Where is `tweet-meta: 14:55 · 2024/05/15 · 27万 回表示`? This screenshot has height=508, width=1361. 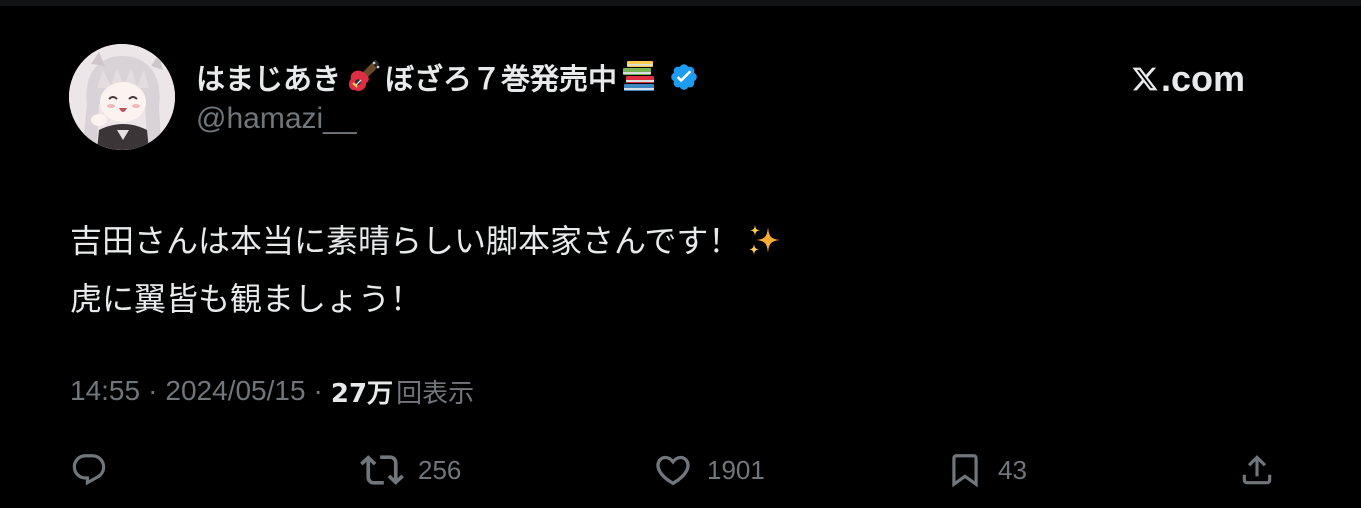 tweet-meta: 14:55 · 2024/05/15 · 27万 回表示 is located at coordinates (272, 391).